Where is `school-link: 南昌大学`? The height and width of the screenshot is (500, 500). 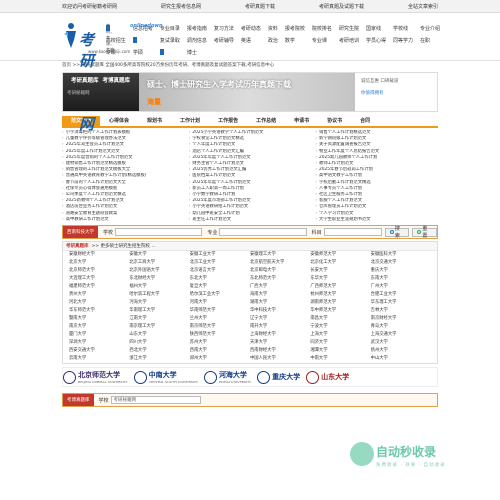 school-link: 南昌大学 is located at coordinates (340, 319).